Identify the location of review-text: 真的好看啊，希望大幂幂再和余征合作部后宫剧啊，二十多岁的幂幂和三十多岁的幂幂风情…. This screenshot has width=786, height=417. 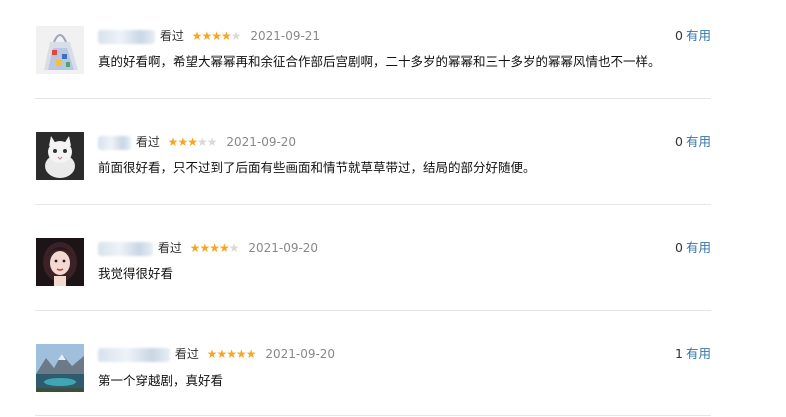
(379, 61).